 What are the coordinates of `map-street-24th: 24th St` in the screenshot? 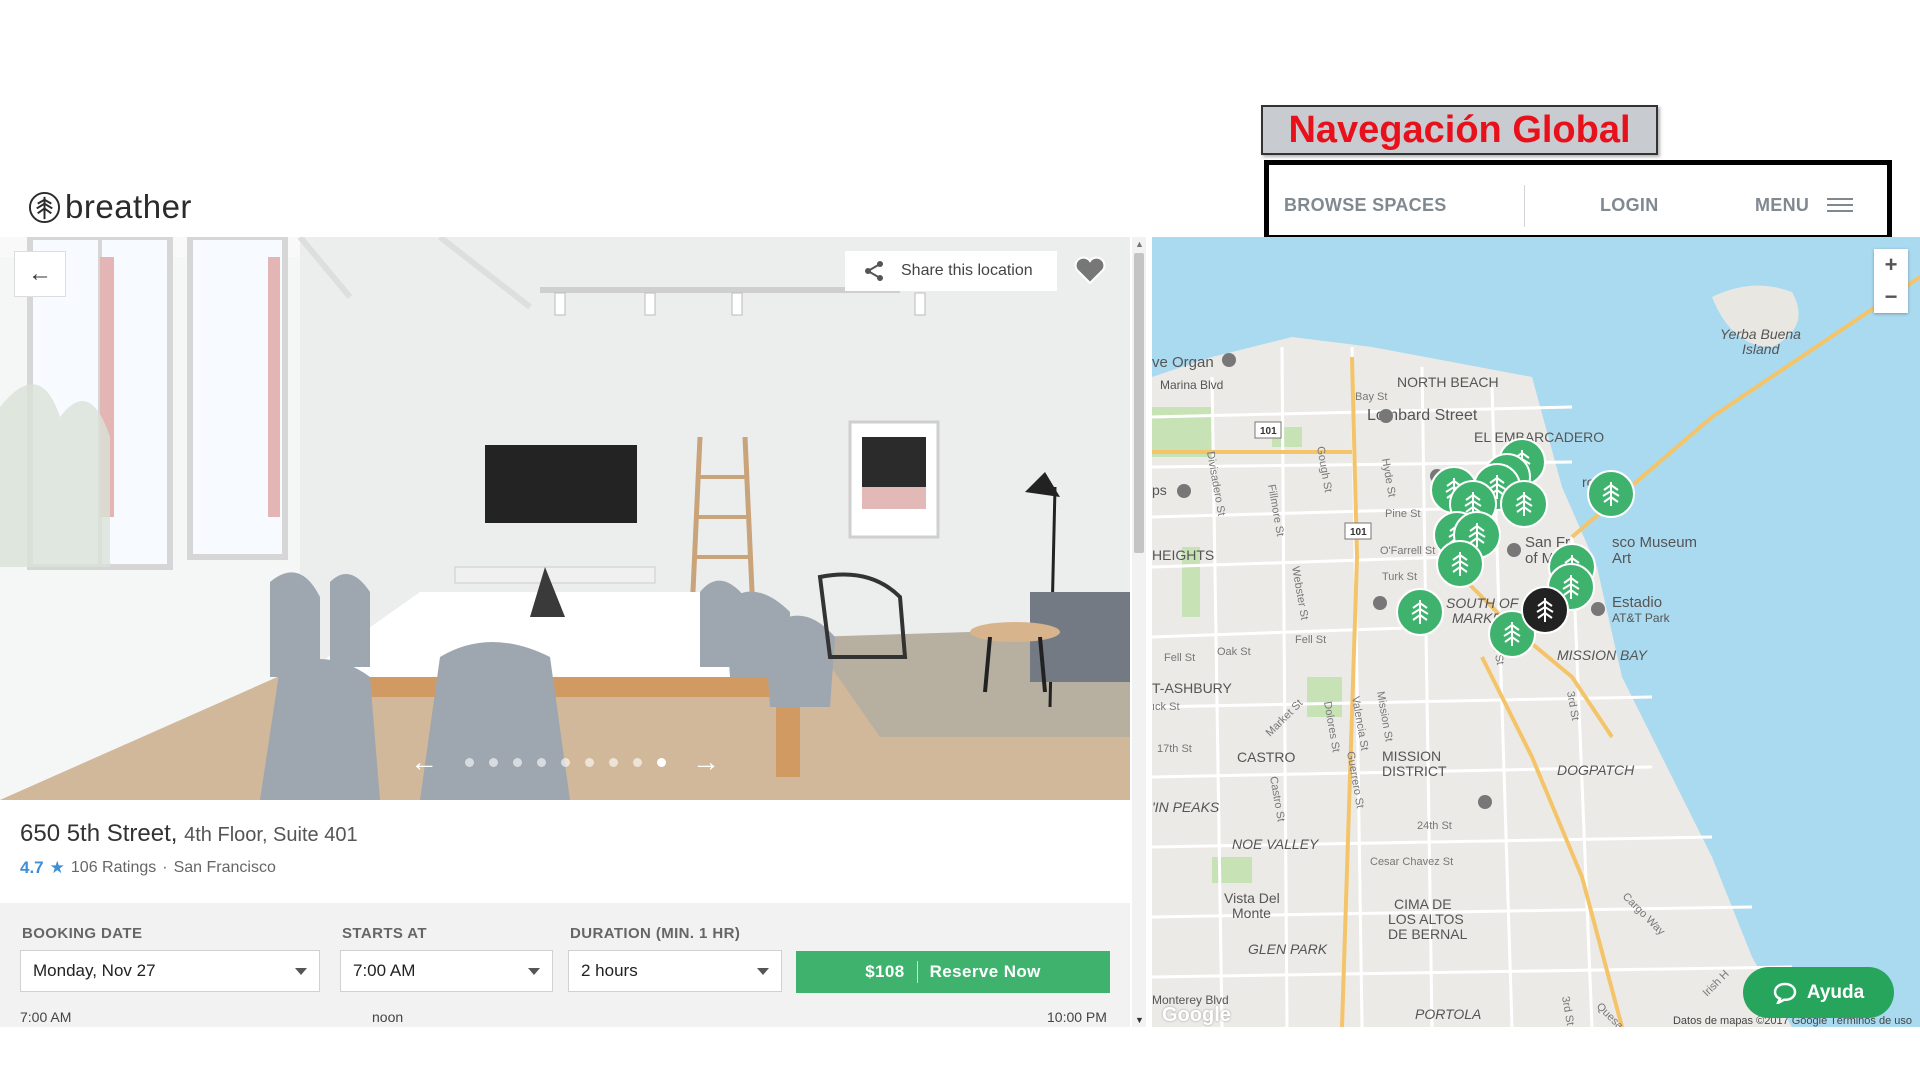 It's located at (1434, 826).